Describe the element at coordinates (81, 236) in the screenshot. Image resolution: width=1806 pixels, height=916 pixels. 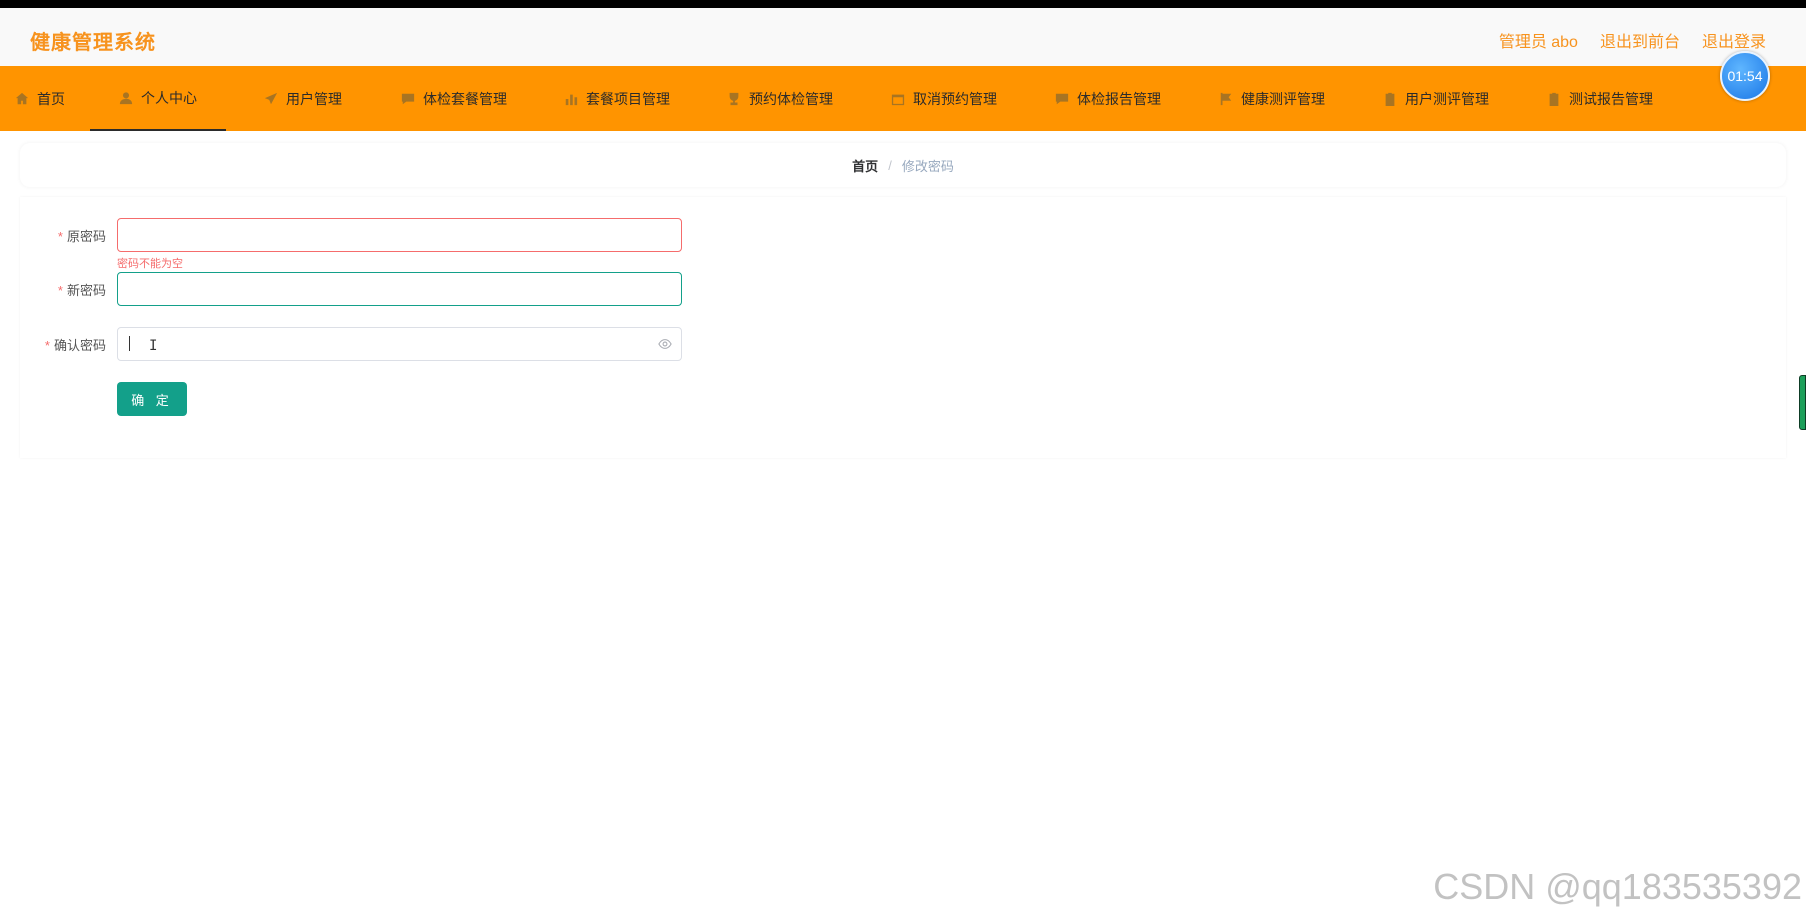
I see `old-password-label: * 原密码` at that location.